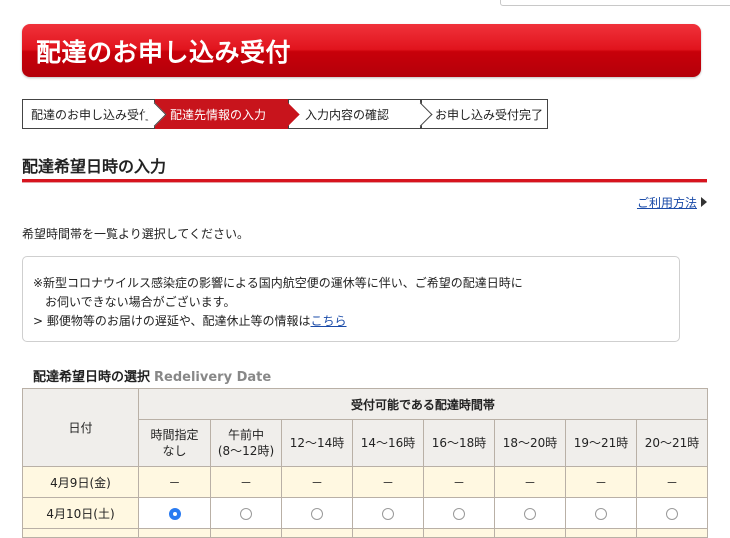 The image size is (730, 538). I want to click on slot-header-line2: なし, so click(174, 451).